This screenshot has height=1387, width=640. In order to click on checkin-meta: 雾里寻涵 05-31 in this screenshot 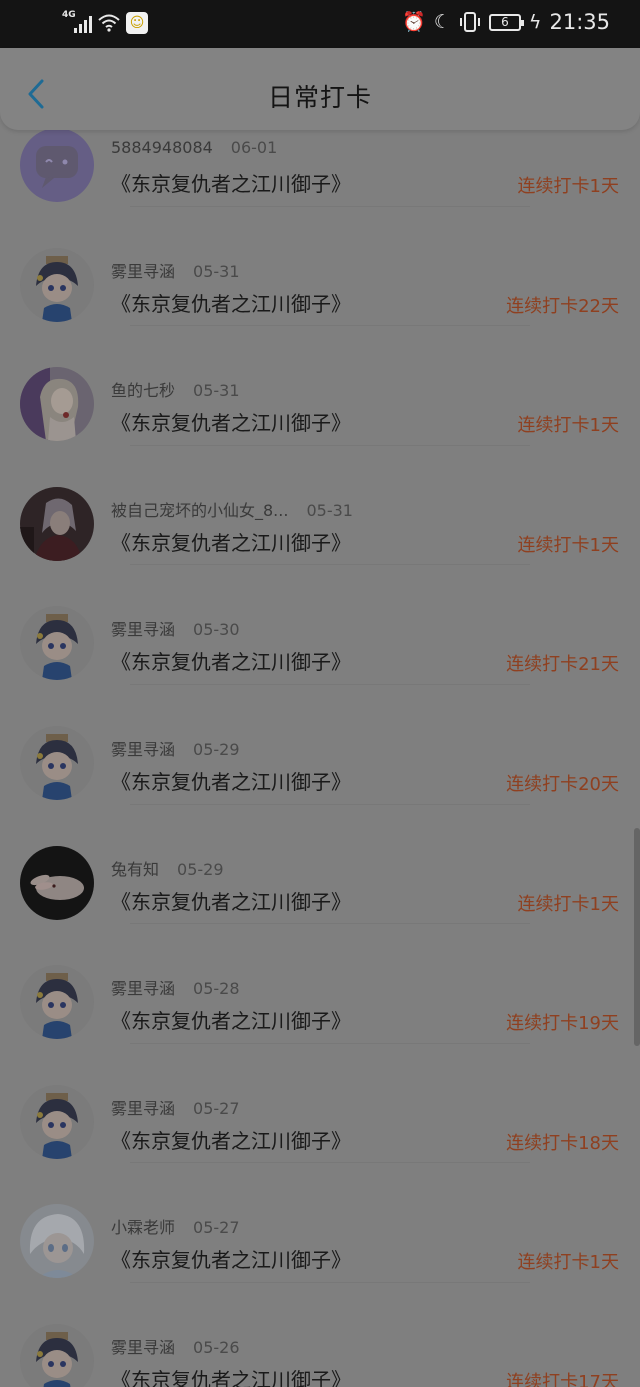, I will do `click(175, 270)`.